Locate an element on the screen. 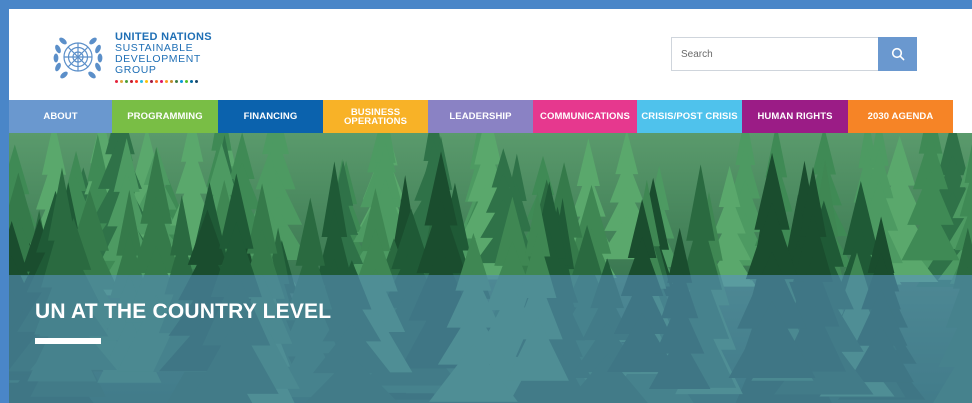 This screenshot has width=972, height=403. nav-item-crisis-post-crisis: CRISIS/POST CRISIS is located at coordinates (689, 116).